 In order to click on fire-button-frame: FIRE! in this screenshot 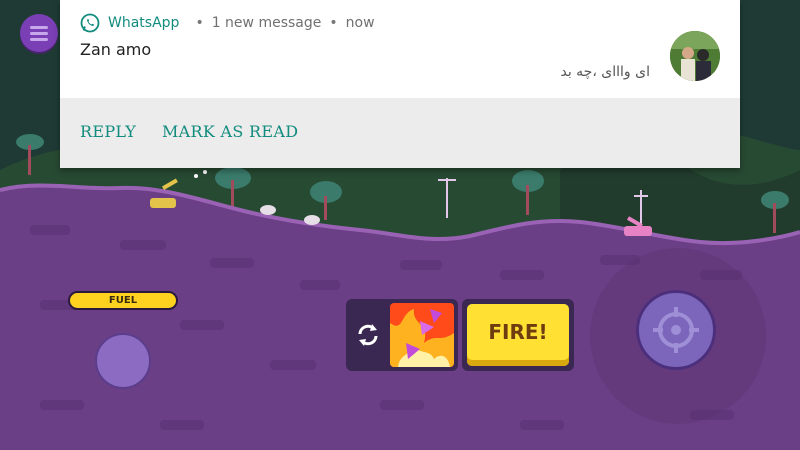, I will do `click(518, 335)`.